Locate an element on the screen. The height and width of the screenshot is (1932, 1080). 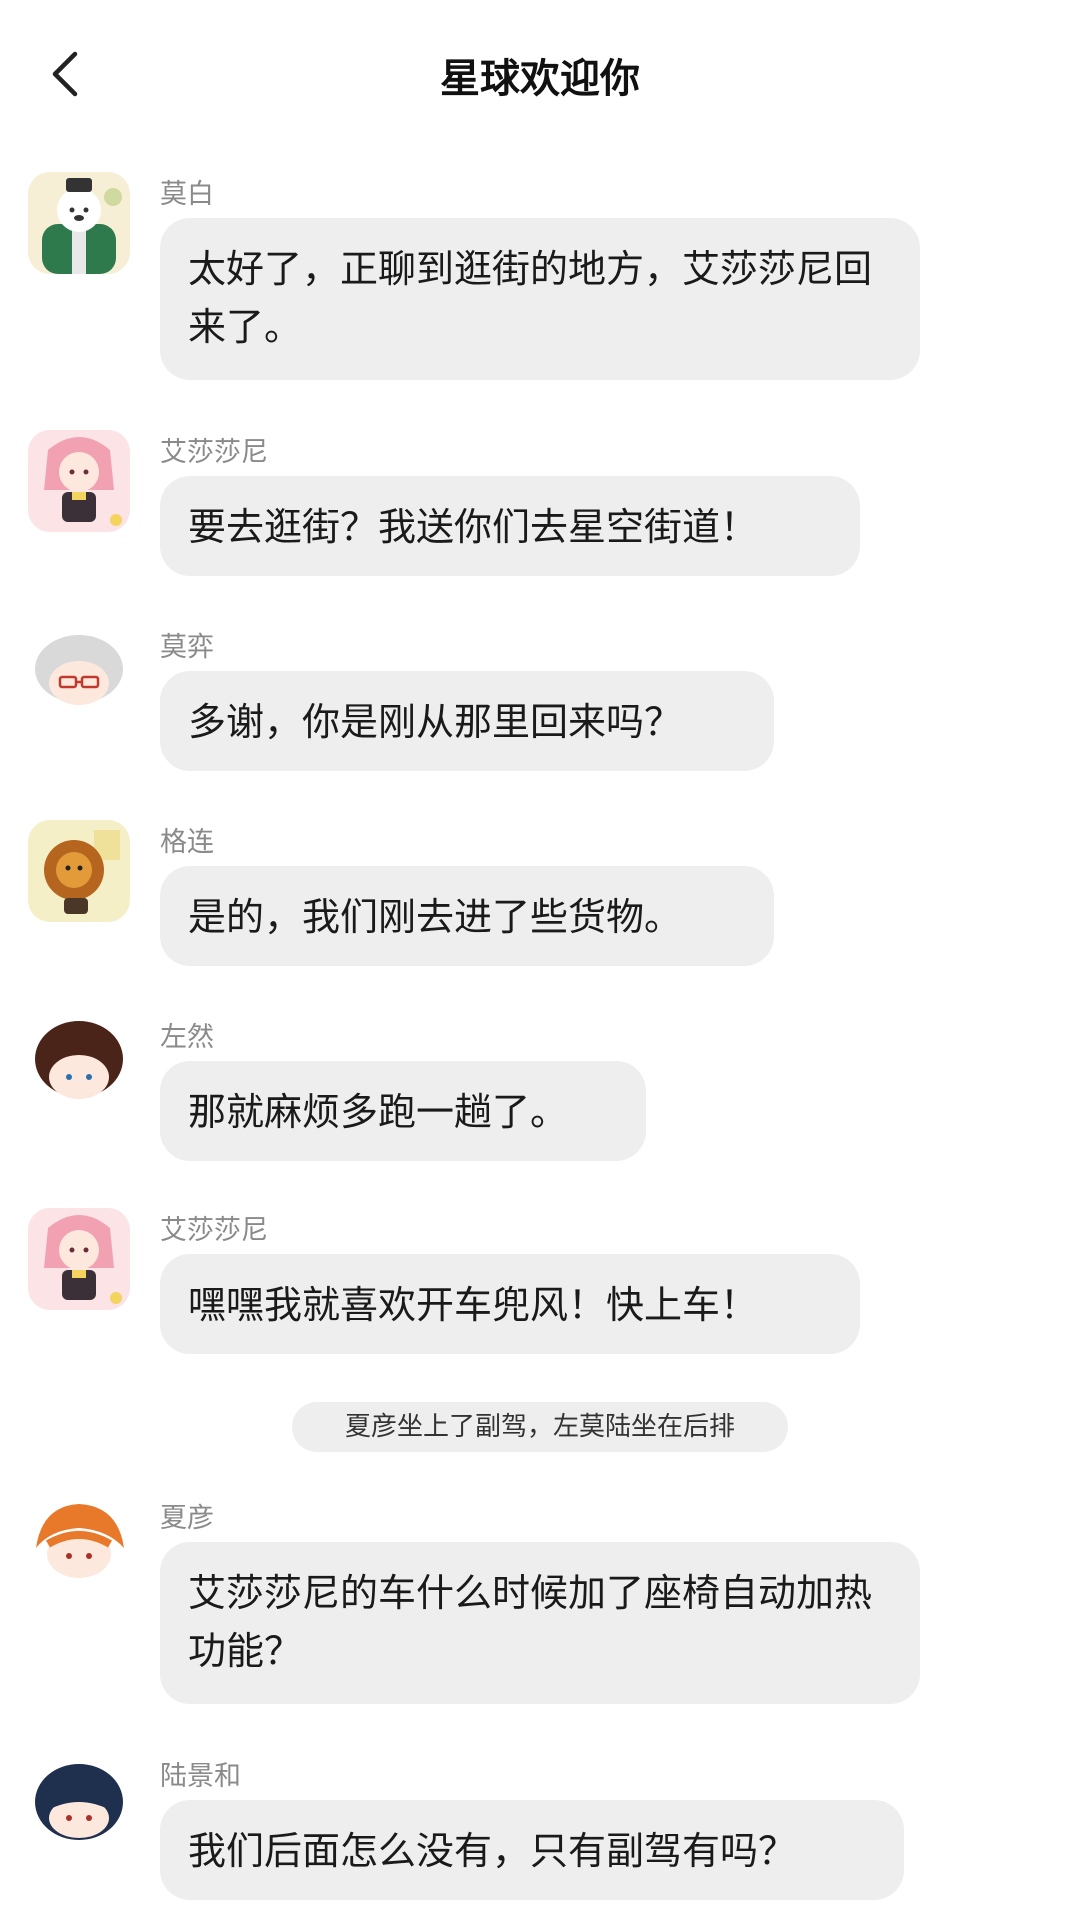
message-bubble: 要去逛街？我送你们去星空街道！ is located at coordinates (510, 526).